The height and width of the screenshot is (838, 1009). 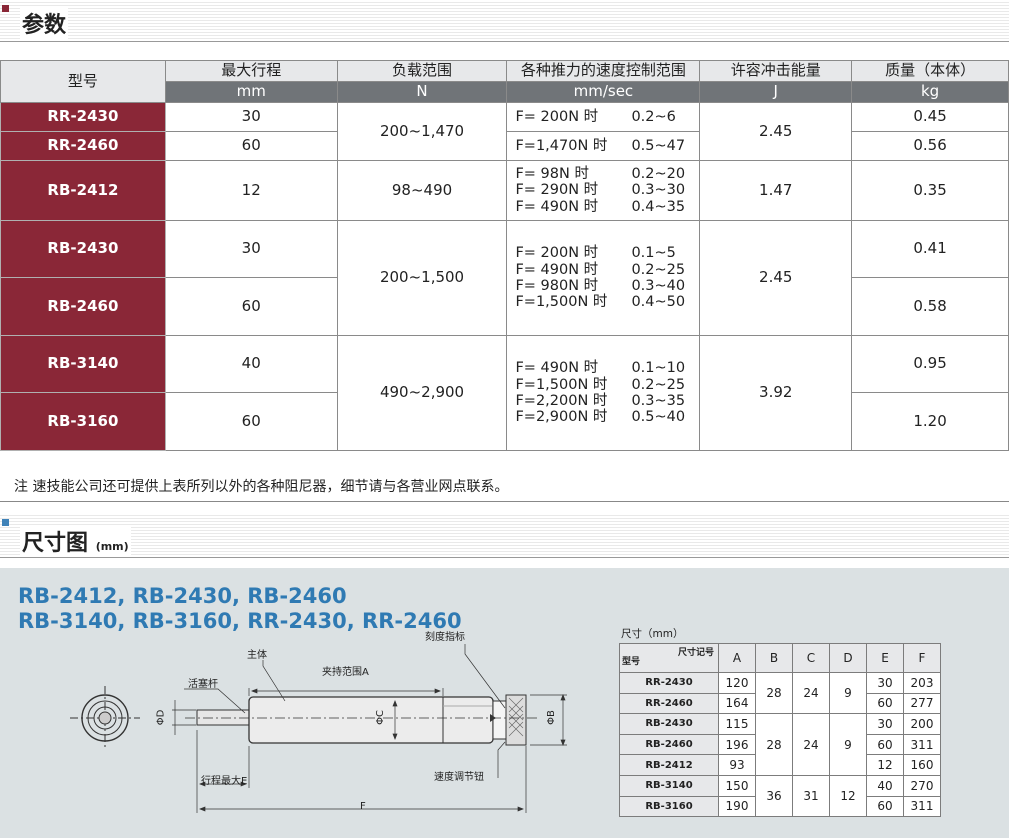 What do you see at coordinates (240, 621) in the screenshot?
I see `drawing-title-line2: RB-3140, RB-3160, RR-2430, RR-2460` at bounding box center [240, 621].